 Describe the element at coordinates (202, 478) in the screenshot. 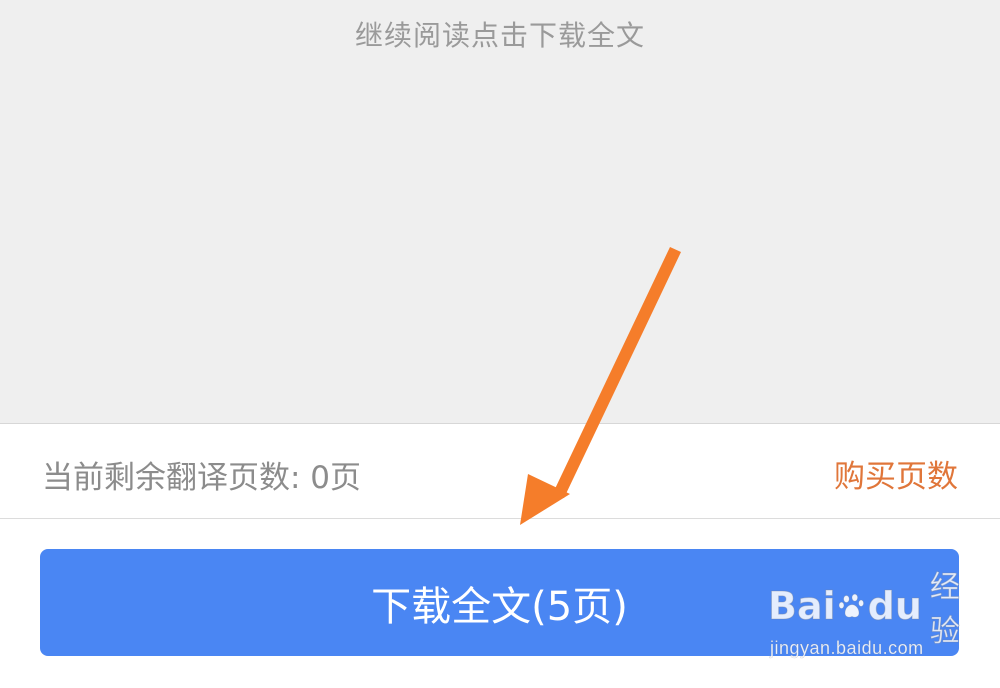

I see `remaining-pages-label: 当前剩余翻译页数: 0页` at that location.